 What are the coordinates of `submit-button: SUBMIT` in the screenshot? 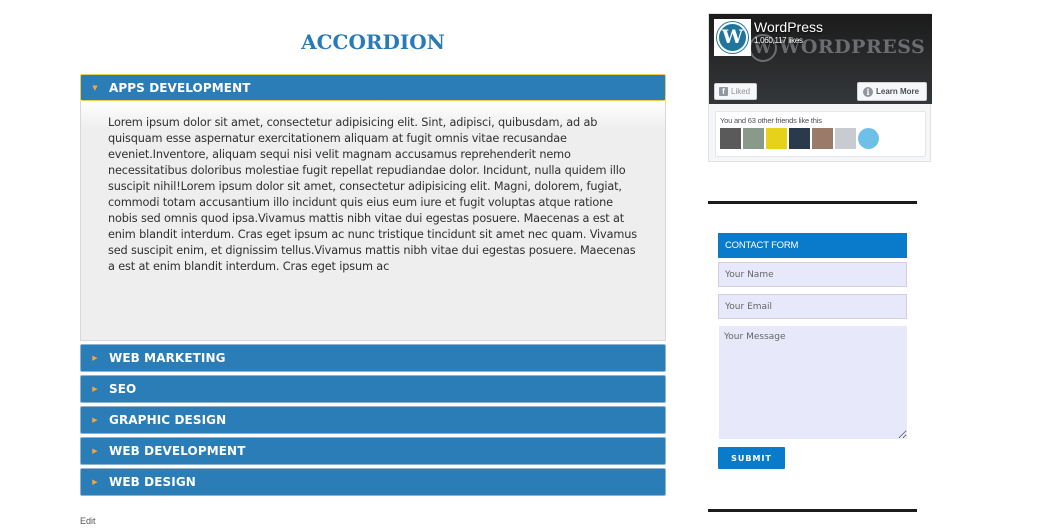 It's located at (751, 458).